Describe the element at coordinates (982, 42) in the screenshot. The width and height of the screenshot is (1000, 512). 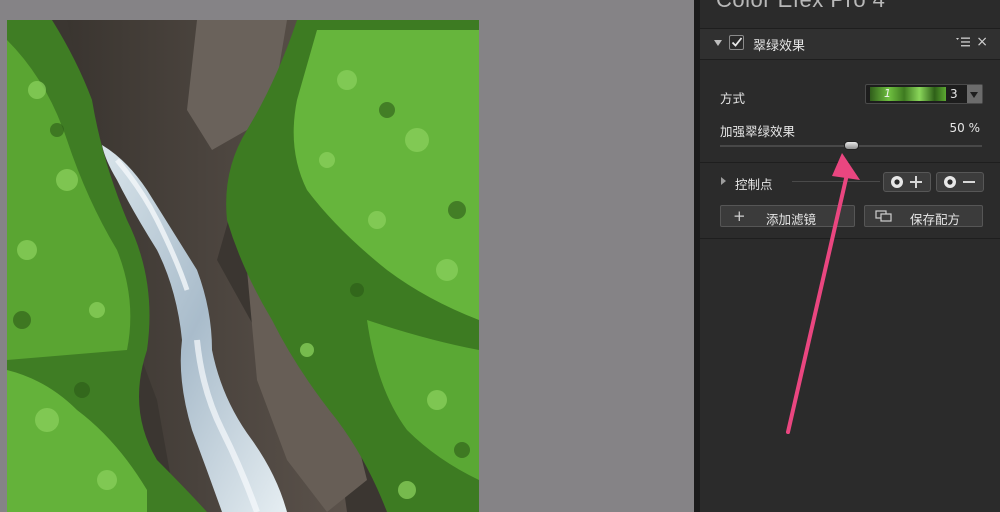
I see `close-icon: ×` at that location.